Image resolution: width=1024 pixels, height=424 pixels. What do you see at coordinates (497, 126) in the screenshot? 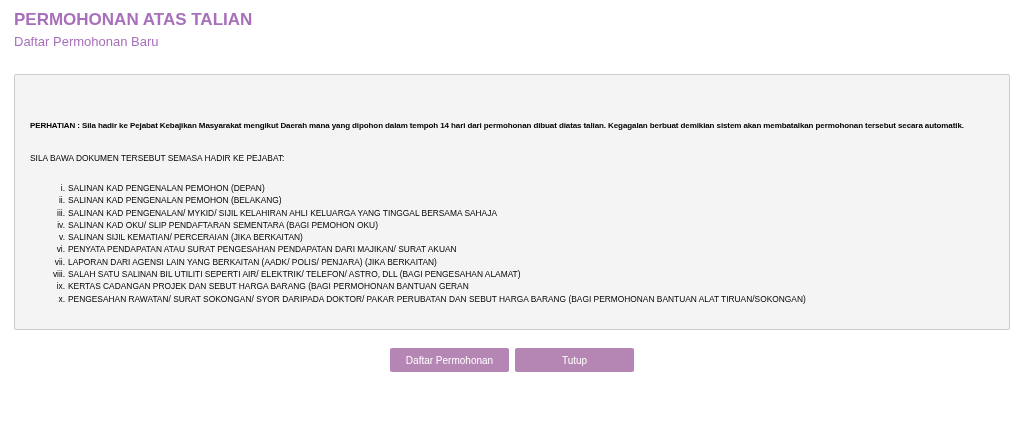
I see `warning-text: PERHATIAN : Sila hadir ke Pejabat Kebajikan Masyarakat mengikut Daerah mana yang dipohon dalam tempoh 14 hari dari permohonan dibuat diatas talian. Kegagalan berbuat demikian sistem akan membatalkan permohonan tersebut secara automatik.` at bounding box center [497, 126].